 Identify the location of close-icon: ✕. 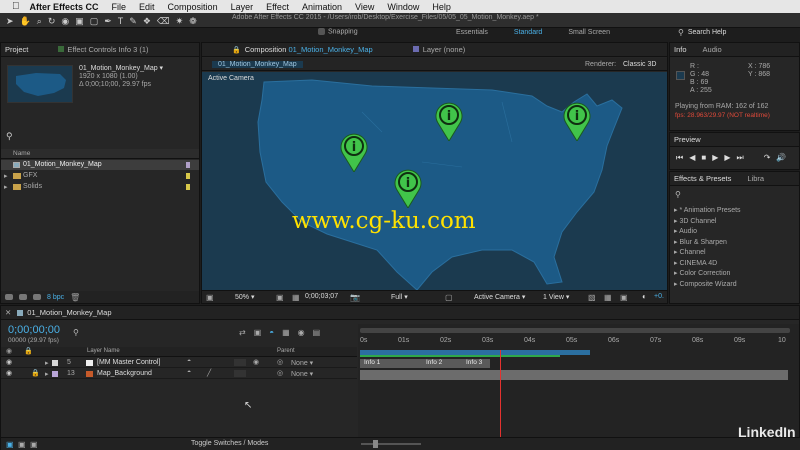
(8, 312).